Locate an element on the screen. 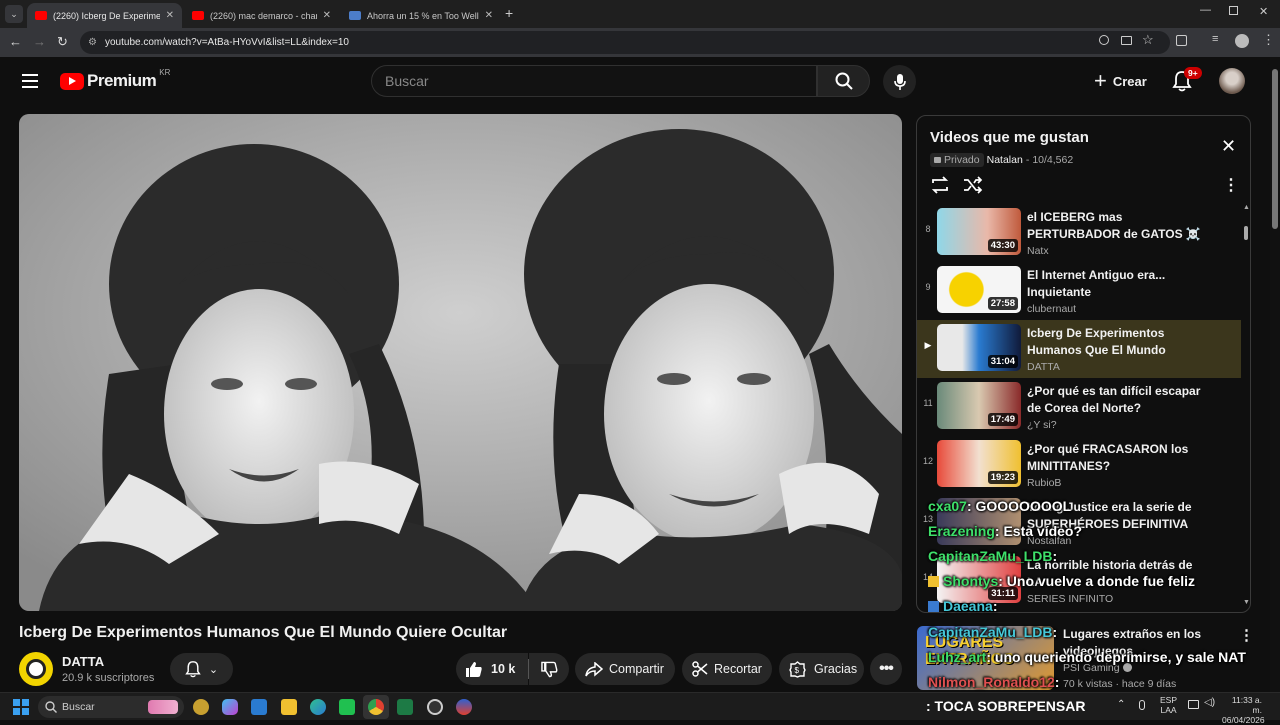  youtube-logo: Premium KR is located at coordinates (115, 79).